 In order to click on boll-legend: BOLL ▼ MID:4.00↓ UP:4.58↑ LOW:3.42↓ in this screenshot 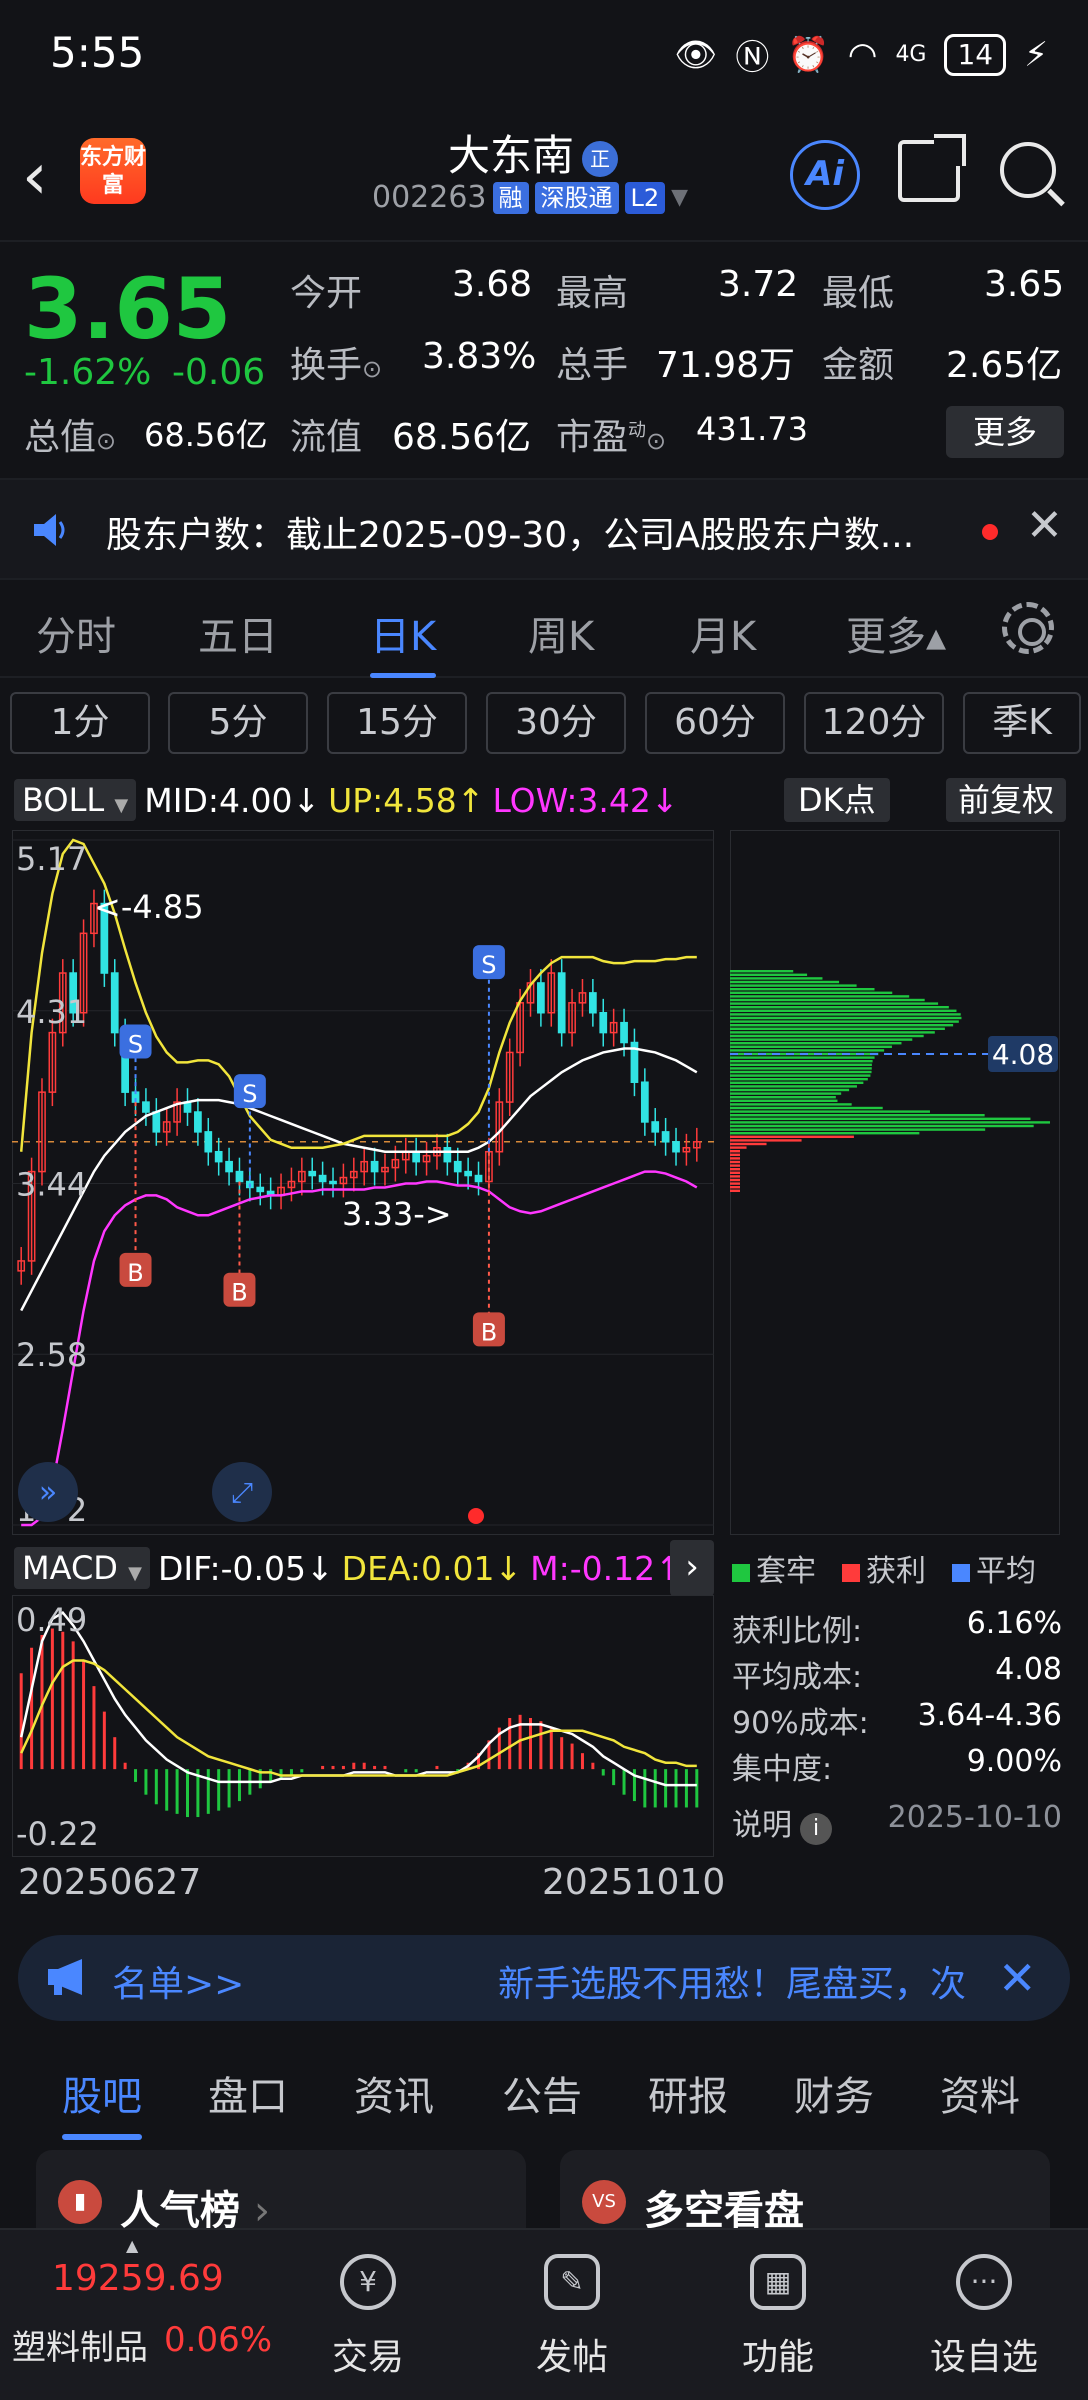, I will do `click(346, 800)`.